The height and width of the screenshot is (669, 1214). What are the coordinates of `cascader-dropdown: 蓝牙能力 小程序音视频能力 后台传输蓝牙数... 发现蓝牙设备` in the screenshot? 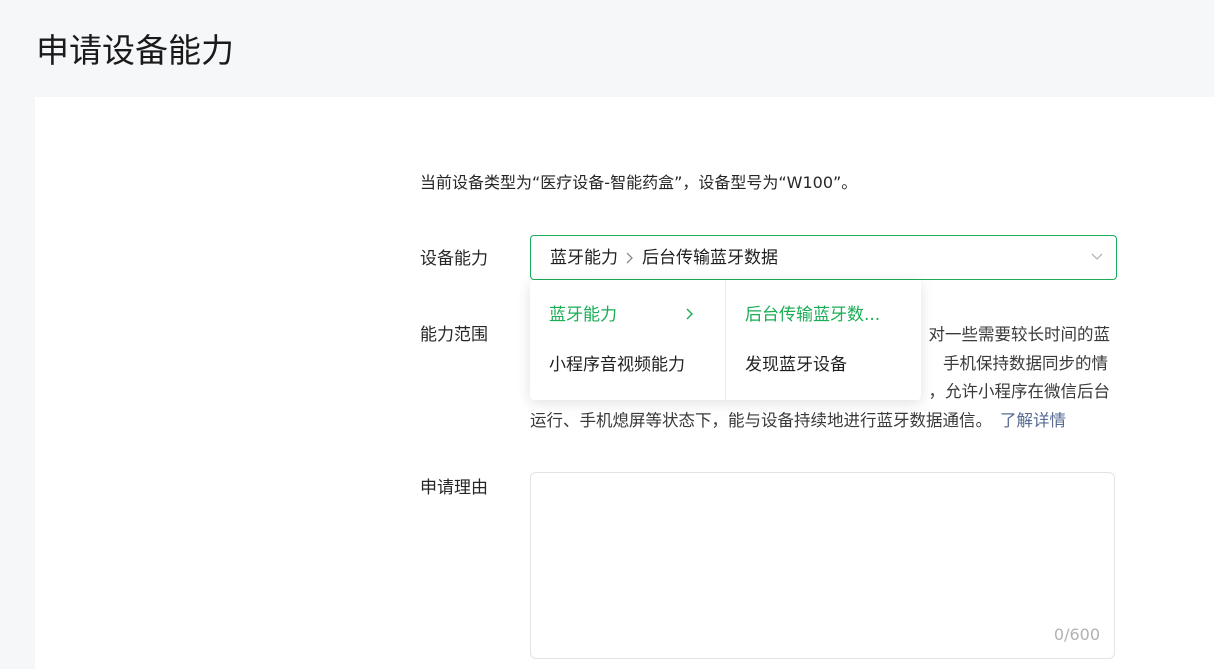 It's located at (725, 340).